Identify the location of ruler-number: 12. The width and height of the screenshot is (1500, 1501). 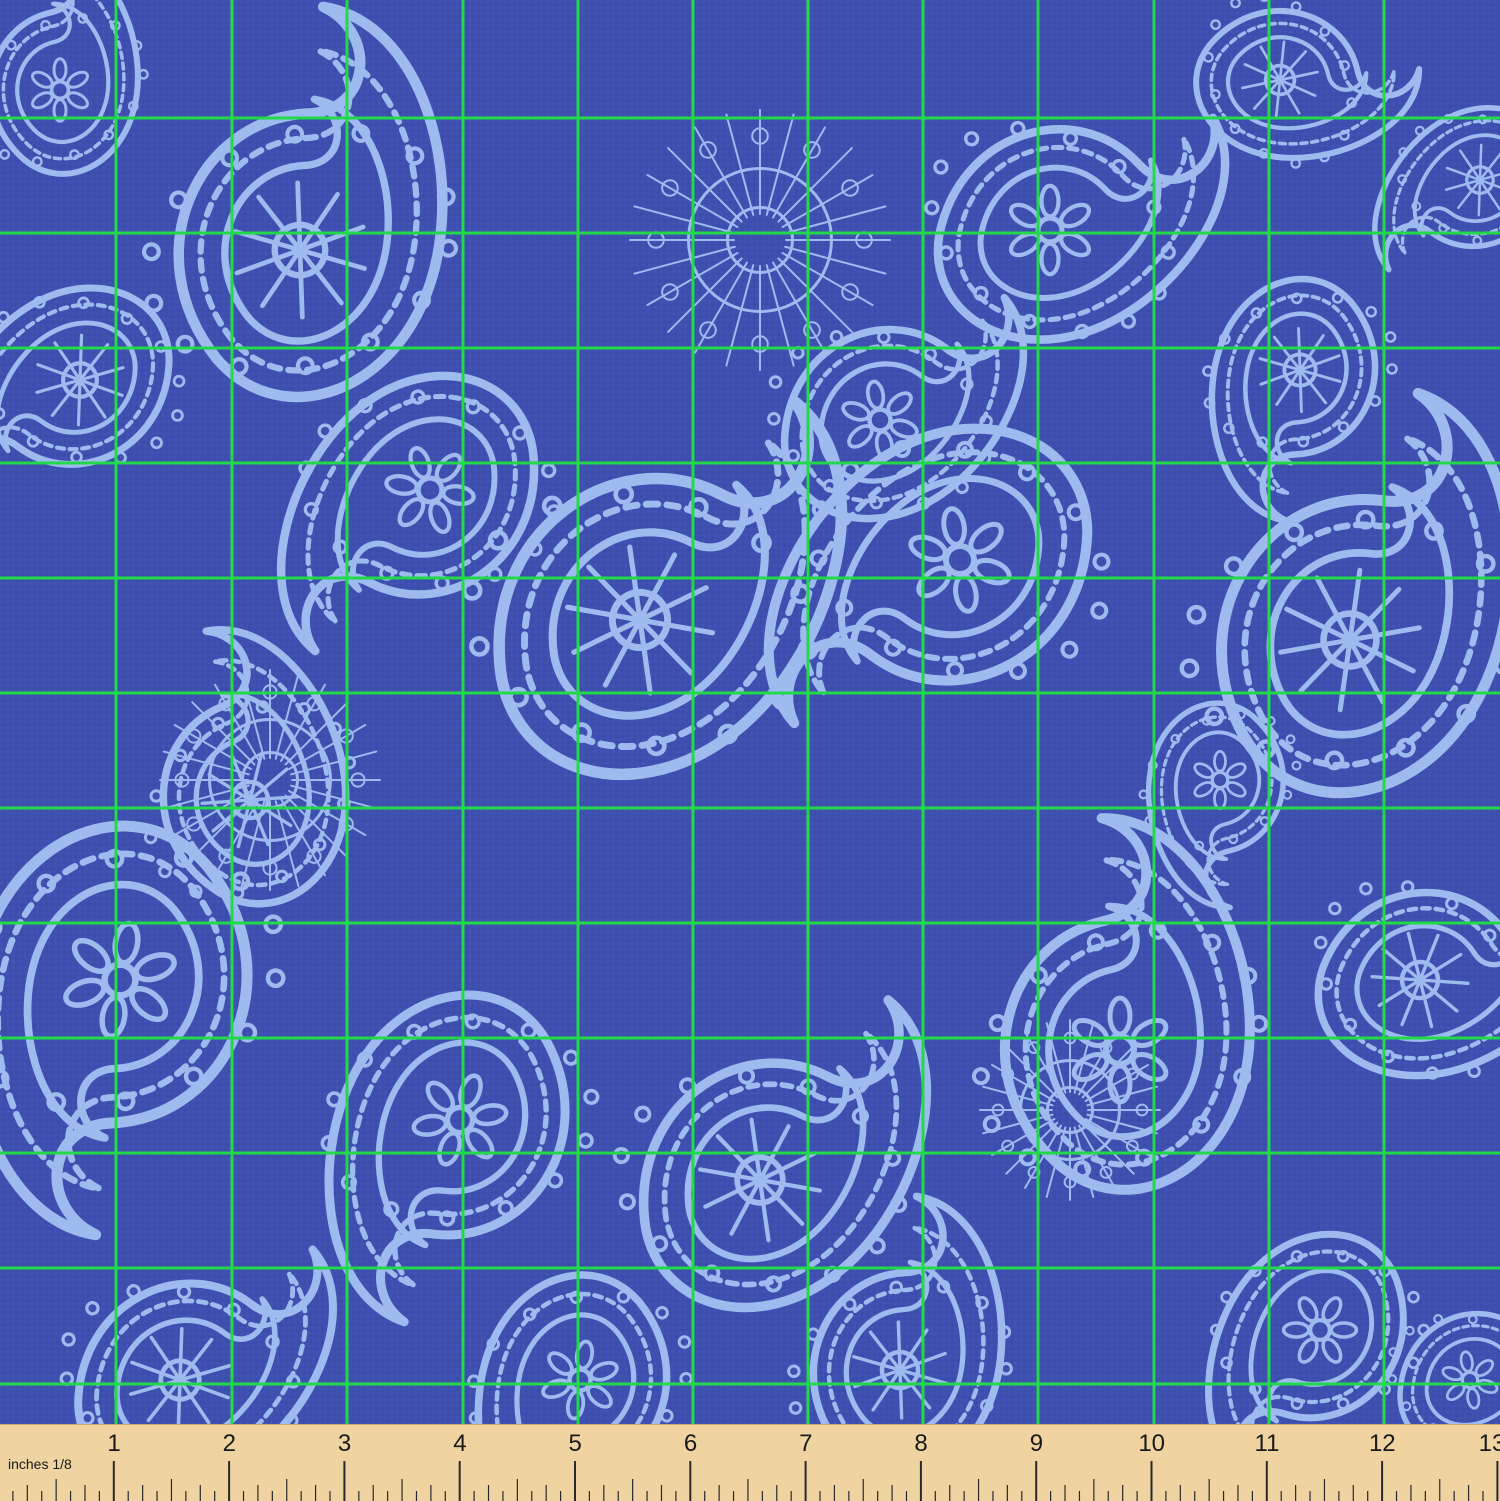
(1382, 1443).